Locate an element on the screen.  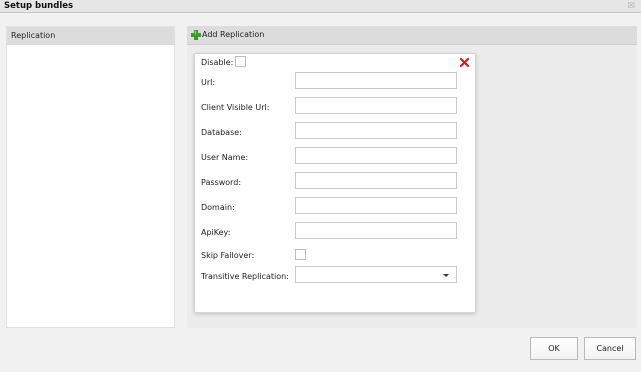
cancel-button: Cancel is located at coordinates (610, 348).